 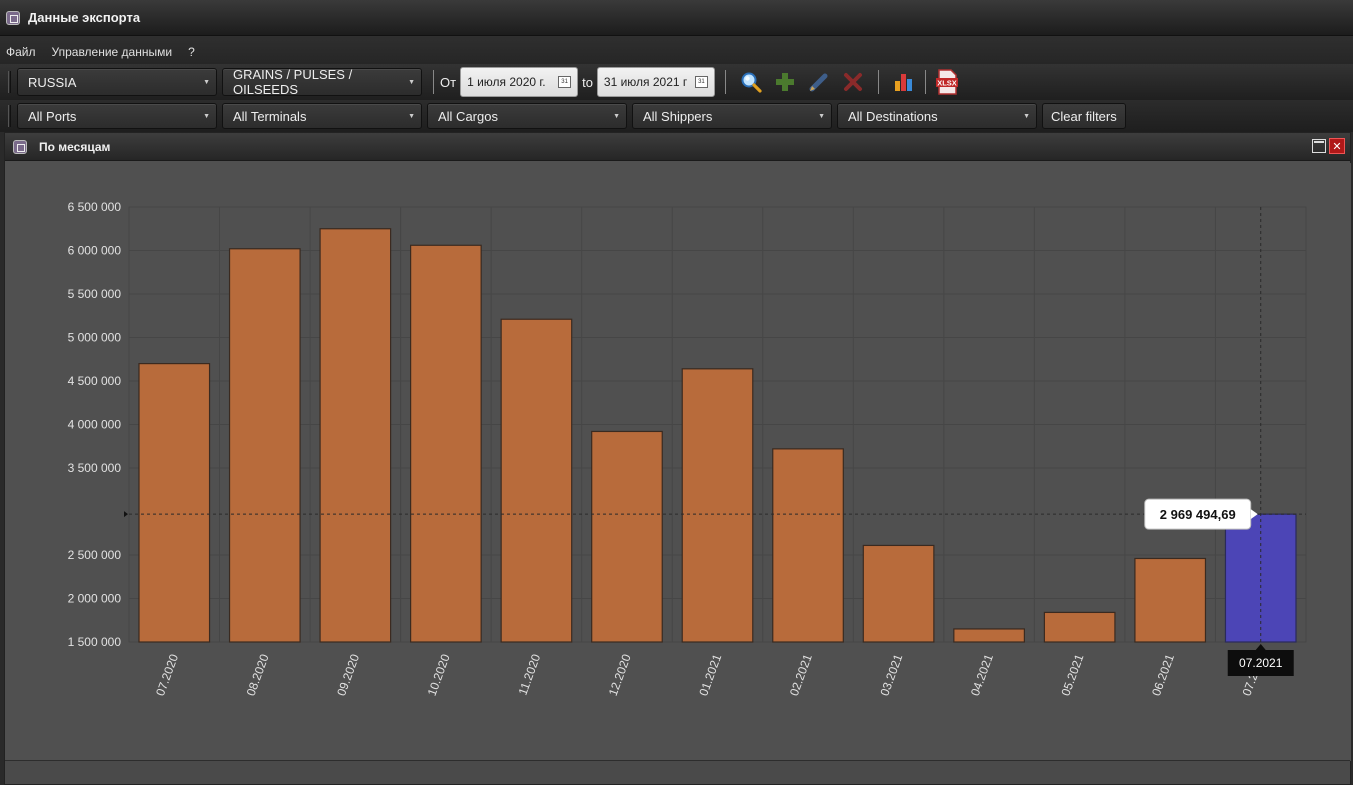 What do you see at coordinates (448, 82) in the screenshot?
I see `date-from-label: От` at bounding box center [448, 82].